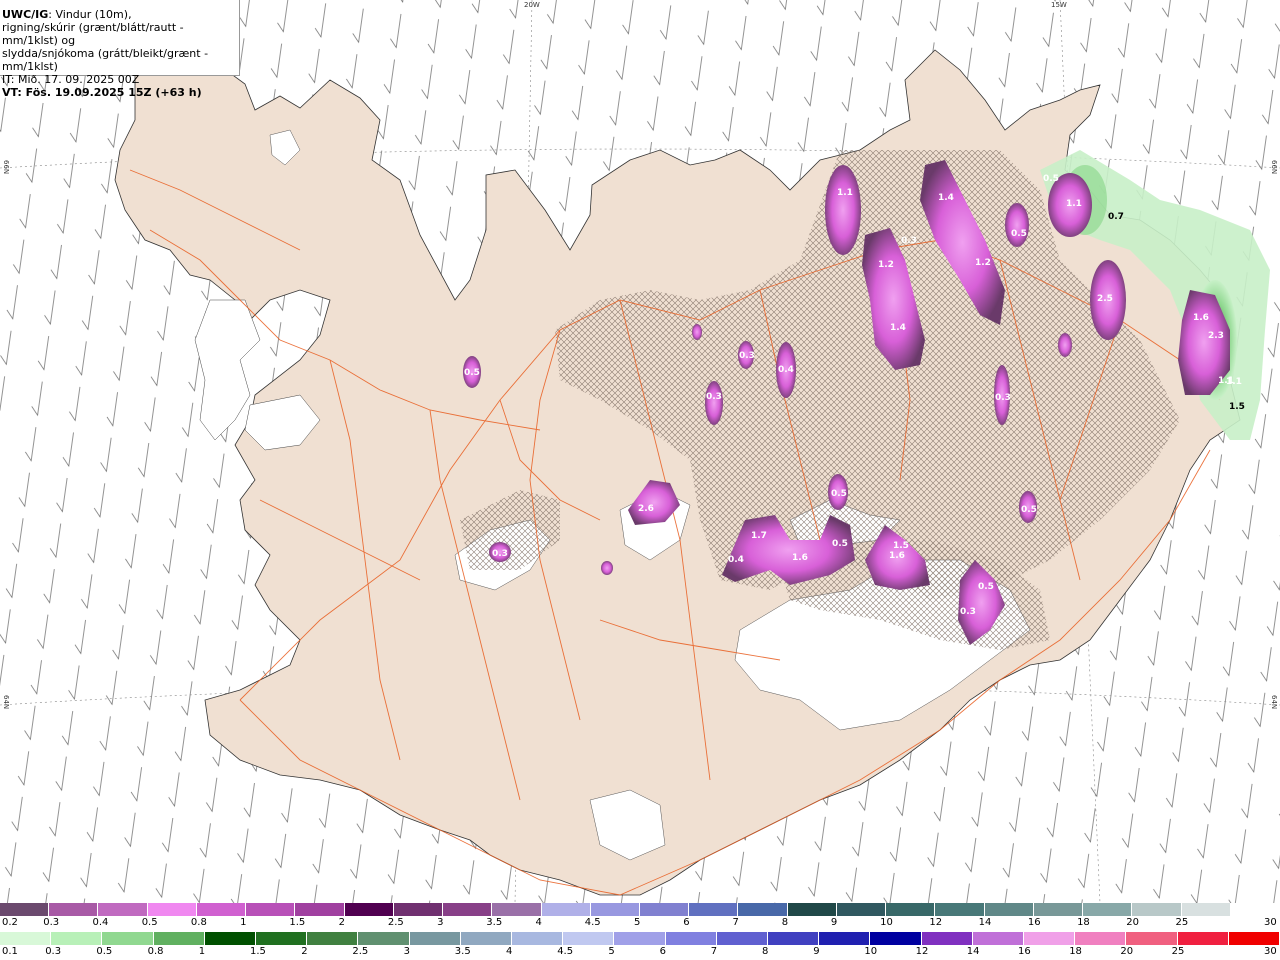  I want to click on legend-rain-tick-label: 3.5, so click(462, 951).